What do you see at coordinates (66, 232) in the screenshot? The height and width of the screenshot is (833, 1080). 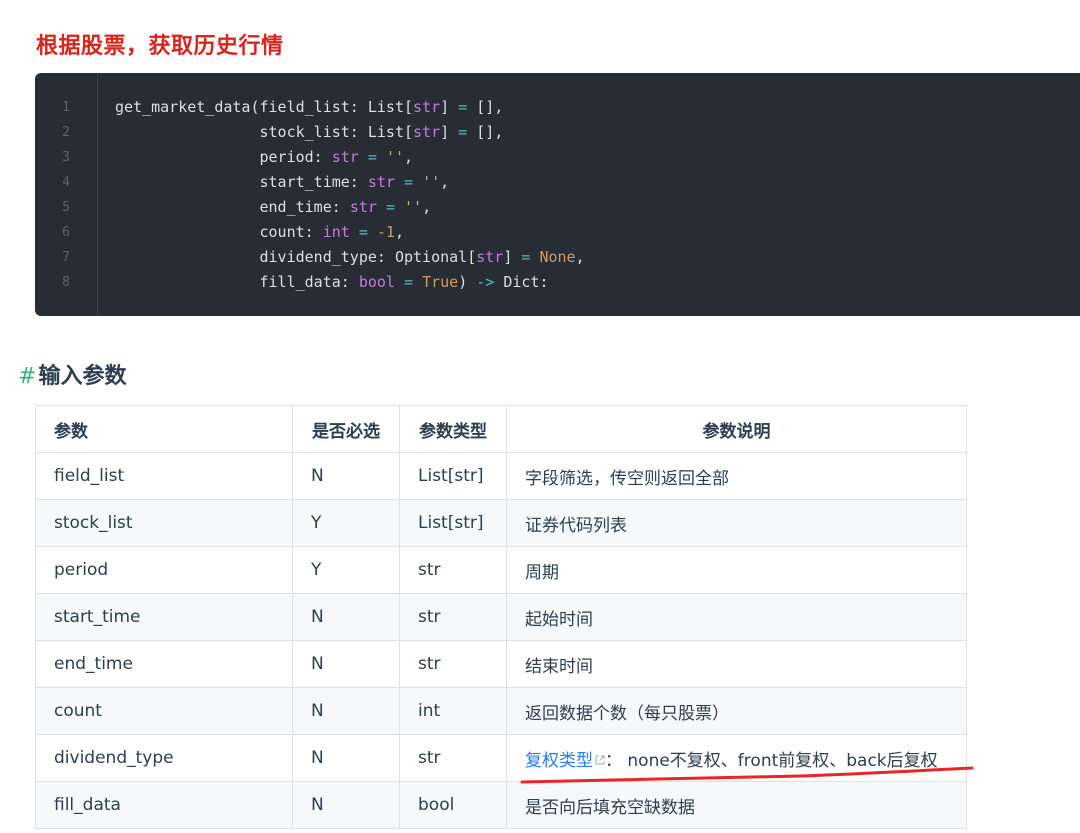 I see `line-number: 6` at bounding box center [66, 232].